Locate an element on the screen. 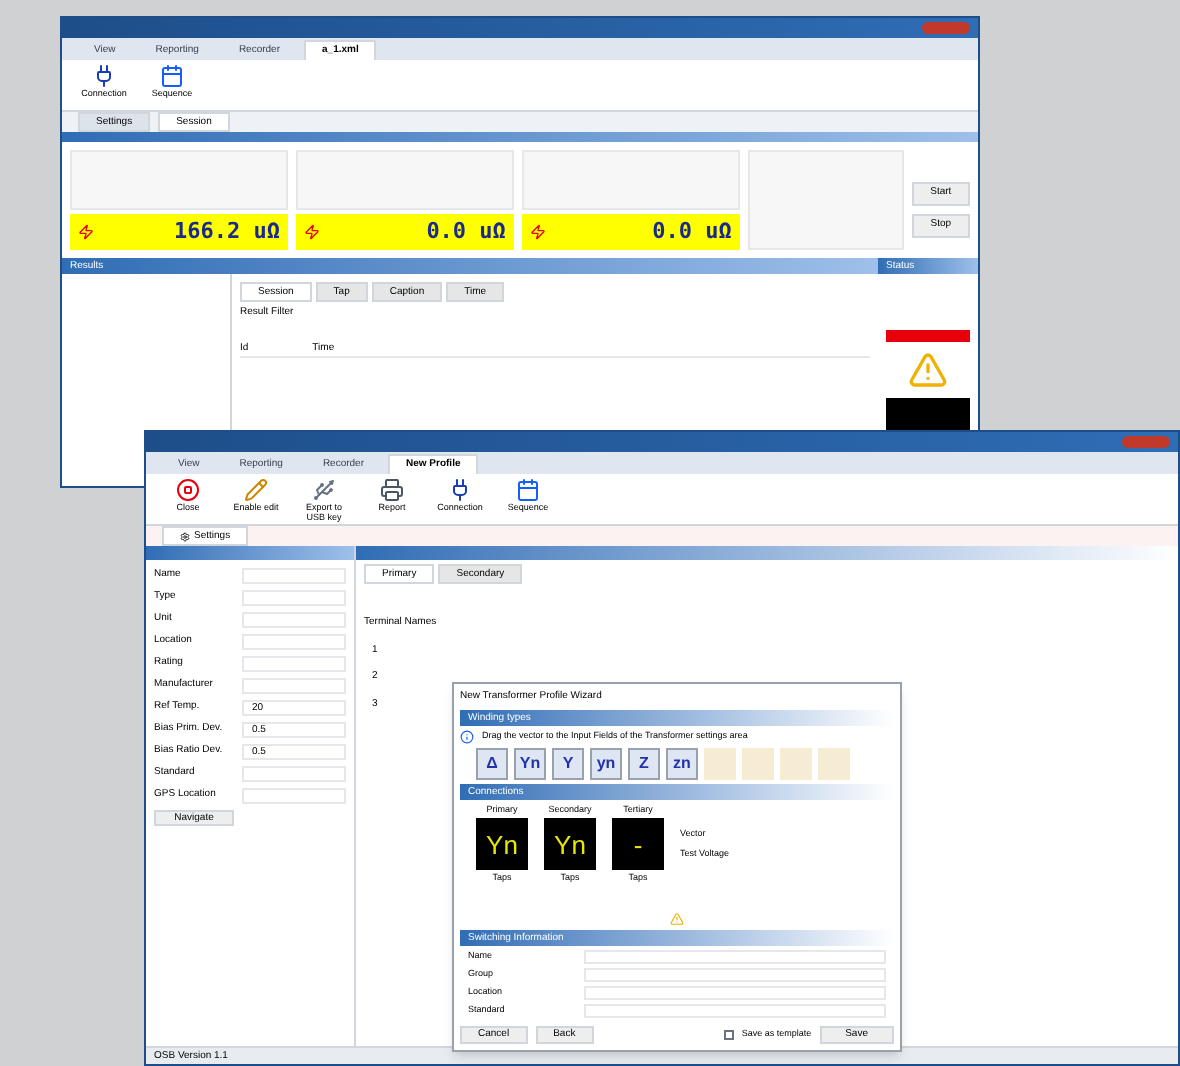 This screenshot has width=1180, height=1066. info-icon is located at coordinates (467, 736).